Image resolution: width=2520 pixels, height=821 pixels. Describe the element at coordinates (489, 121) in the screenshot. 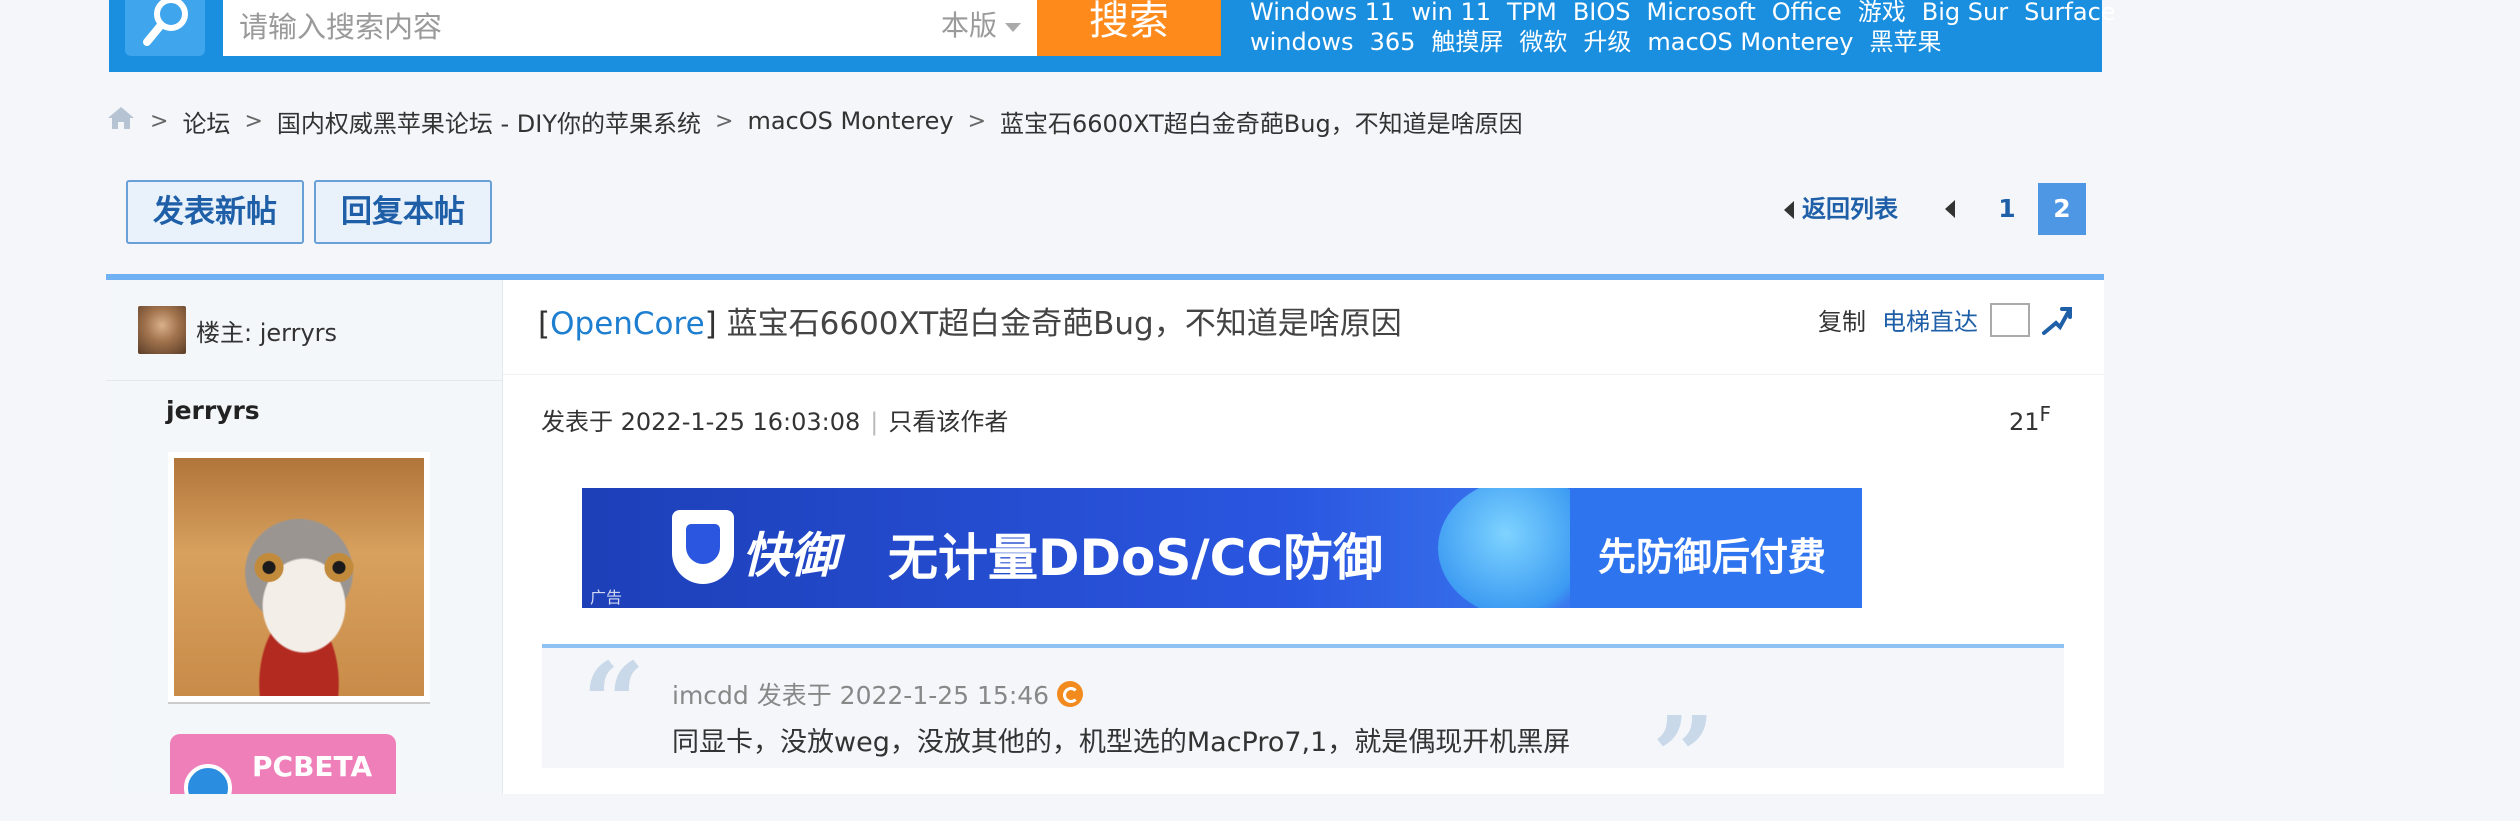

I see `breadcrumb-item-hackintosh: 国内权威黑苹果论坛 - DIY你的苹果系统` at that location.